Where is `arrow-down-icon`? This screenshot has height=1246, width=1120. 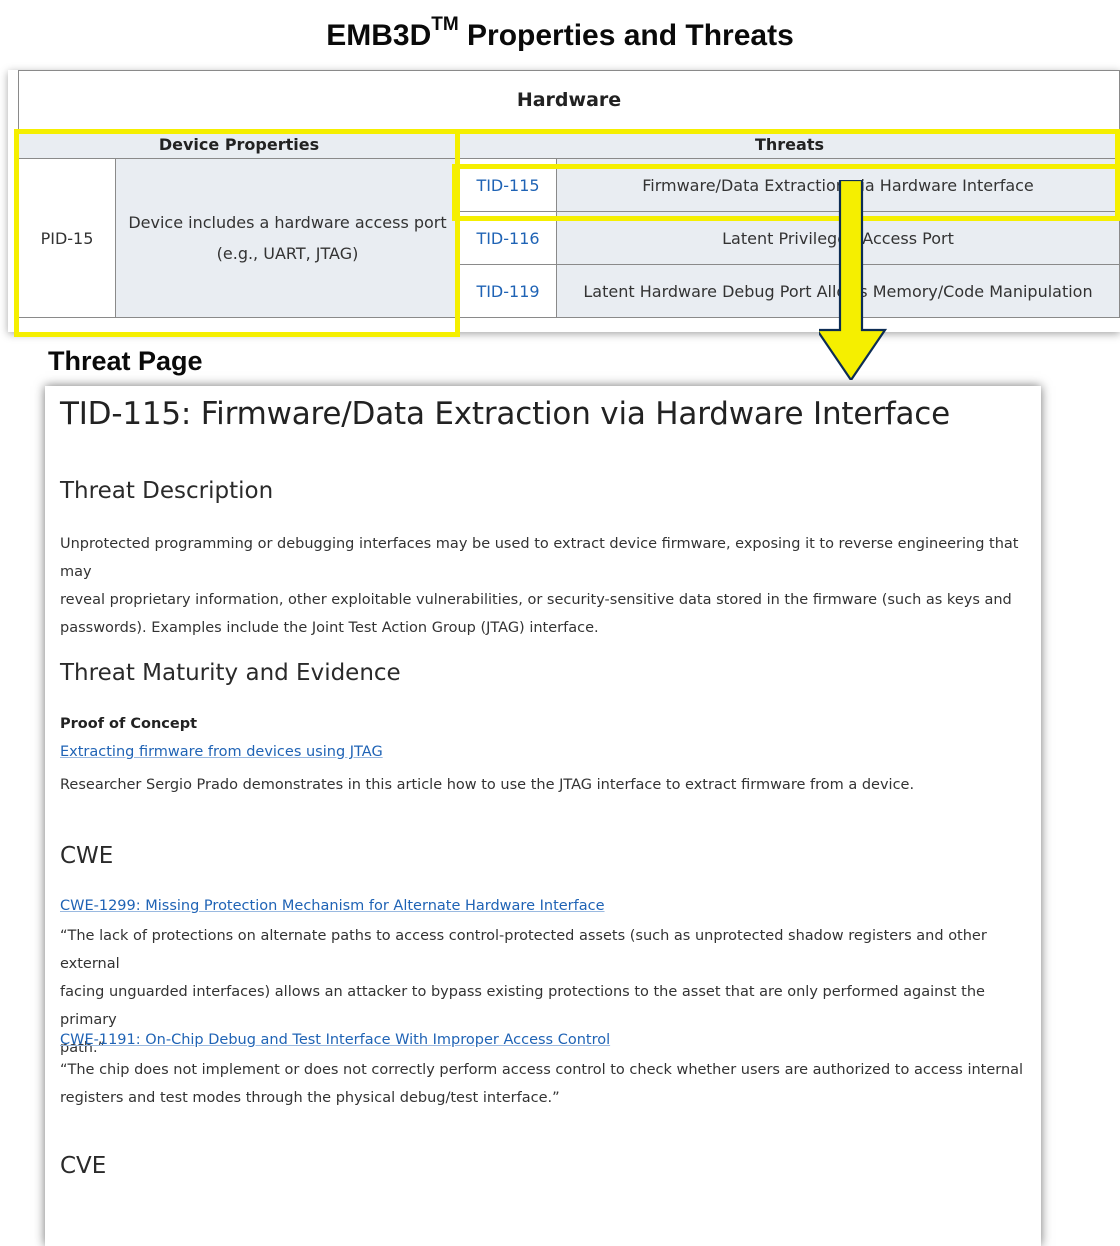
arrow-down-icon is located at coordinates (853, 280).